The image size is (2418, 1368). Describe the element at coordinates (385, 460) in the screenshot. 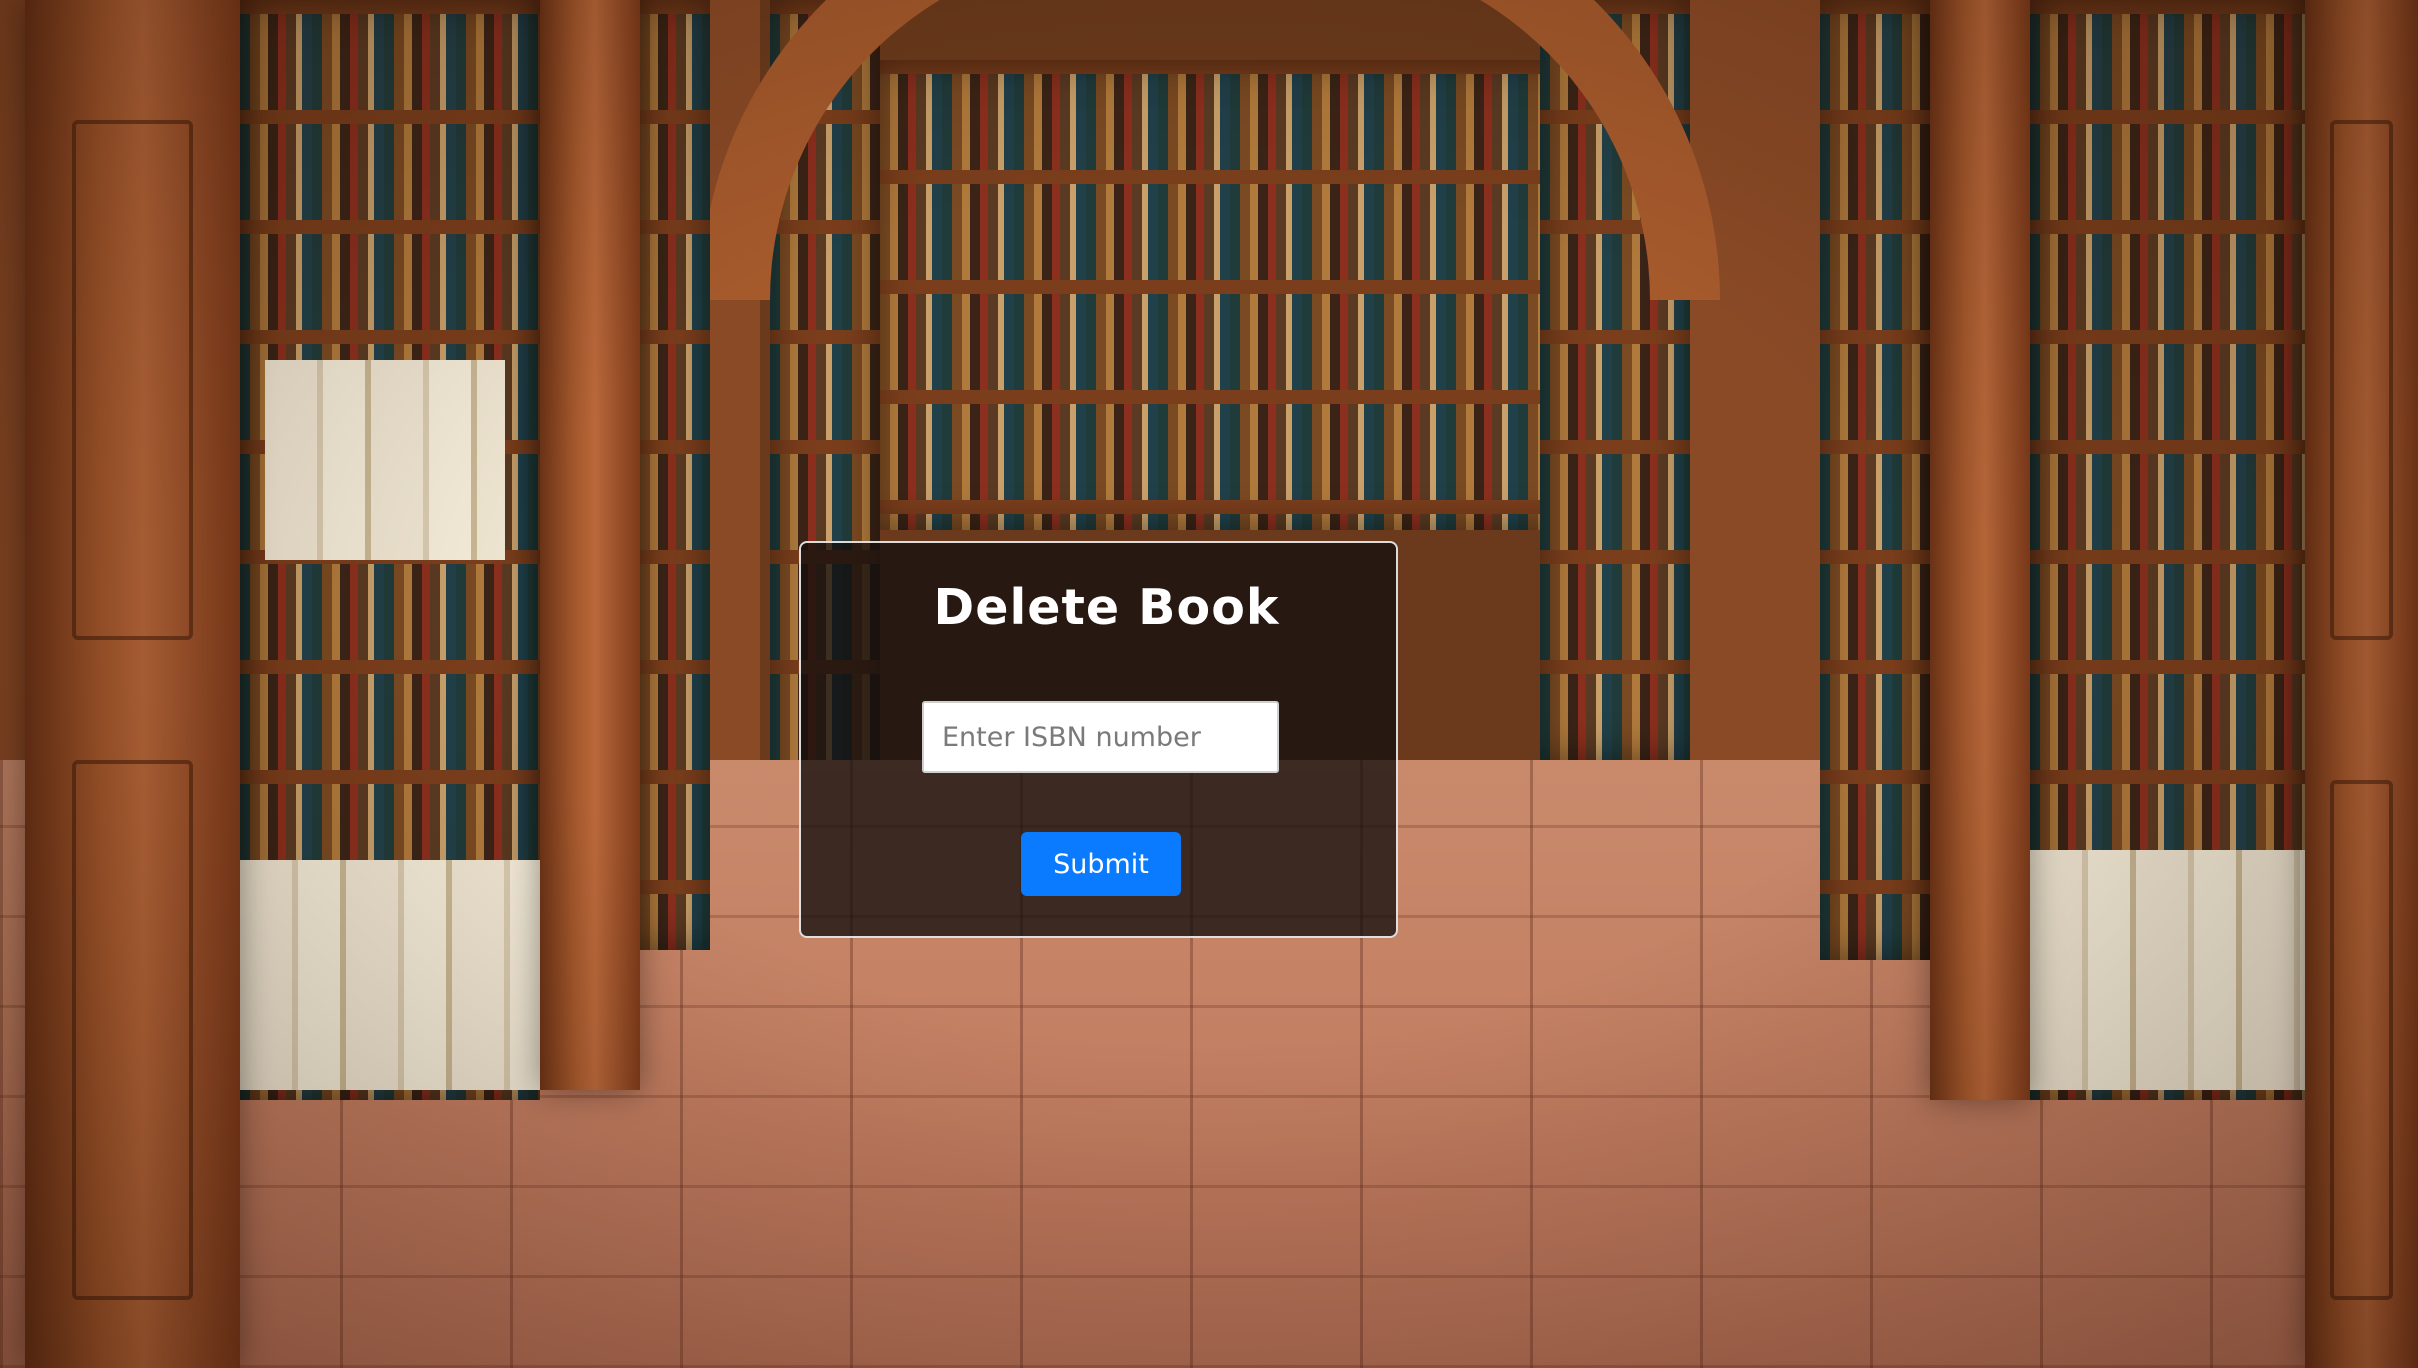

I see `left-upper-vellum-books` at that location.